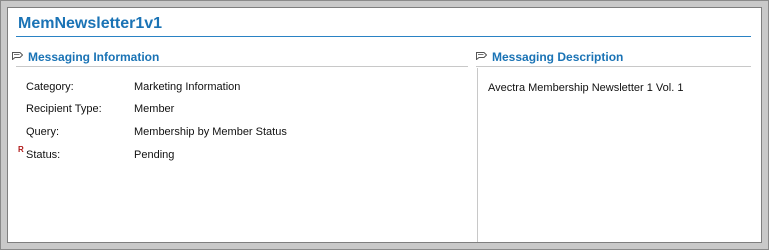 This screenshot has width=769, height=250. What do you see at coordinates (94, 57) in the screenshot?
I see `section-title: Messaging Information` at bounding box center [94, 57].